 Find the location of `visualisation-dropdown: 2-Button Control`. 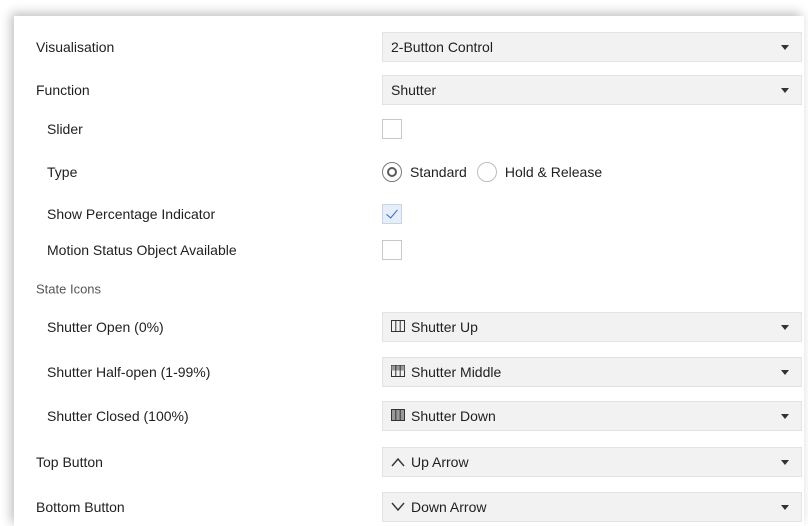

visualisation-dropdown: 2-Button Control is located at coordinates (592, 47).